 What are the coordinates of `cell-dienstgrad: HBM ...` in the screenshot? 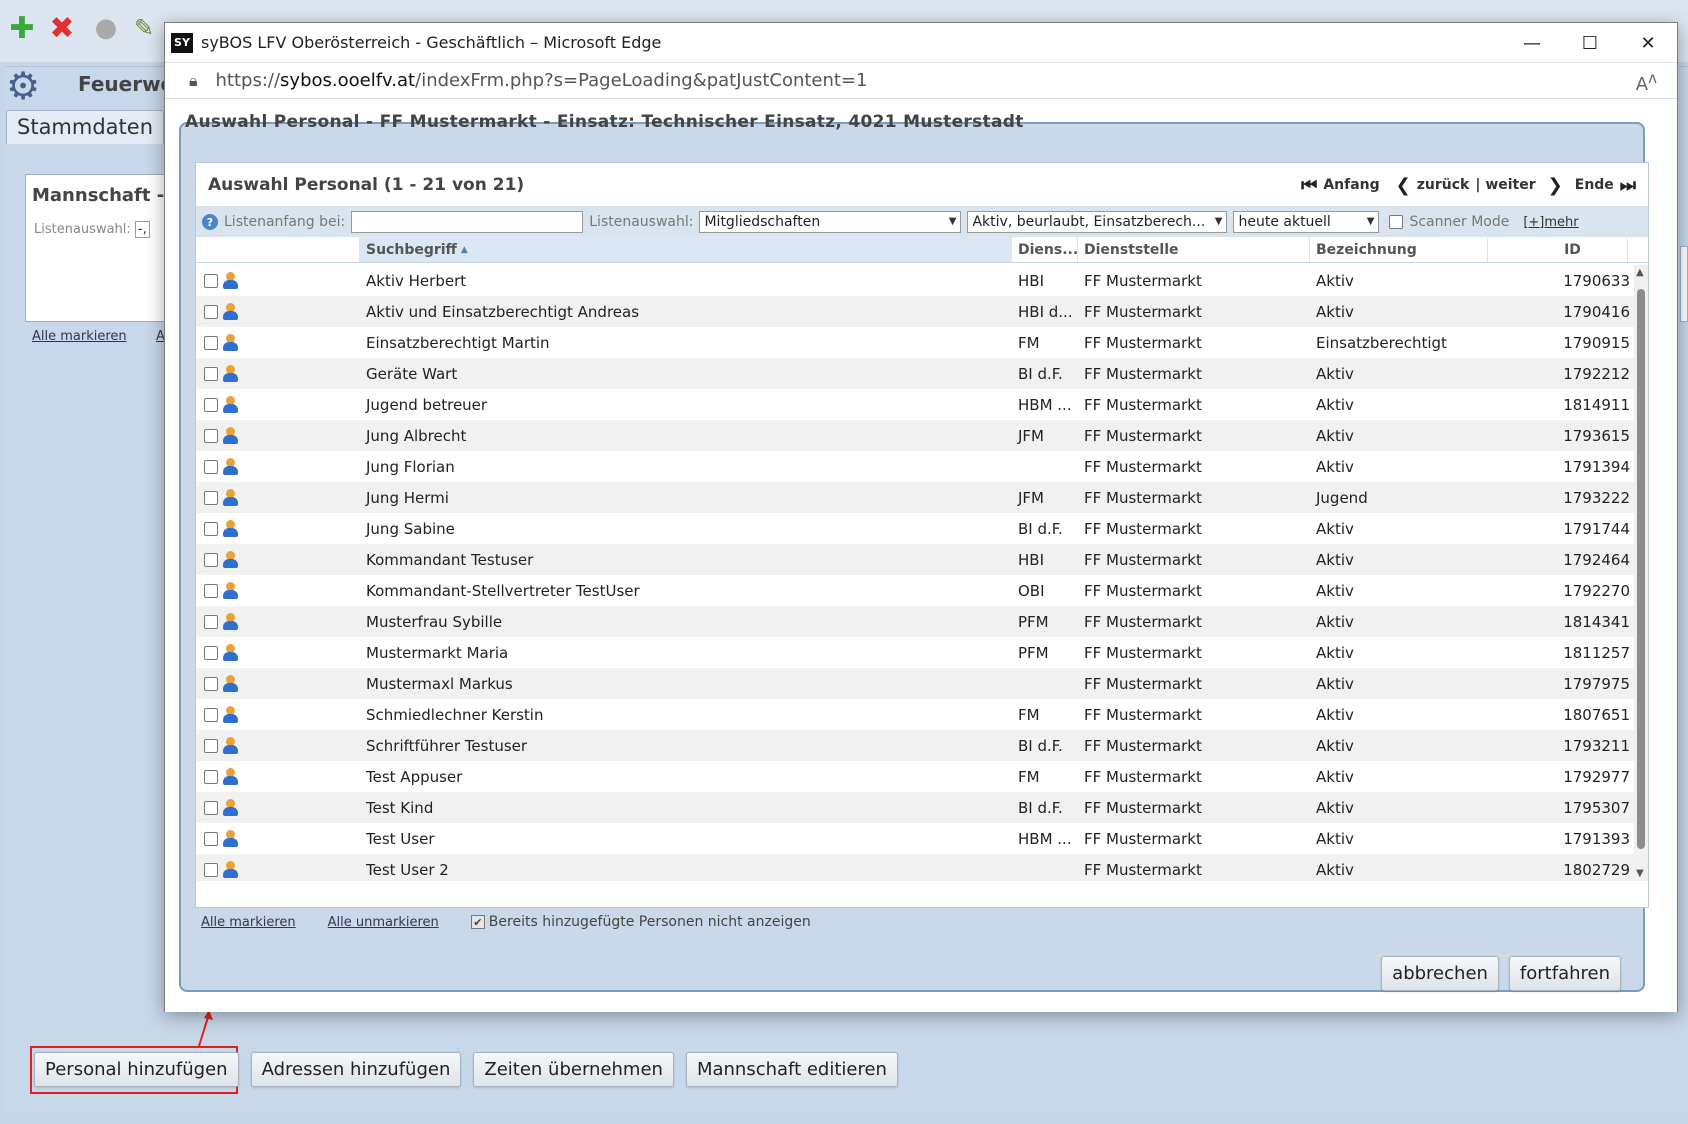 It's located at (1045, 838).